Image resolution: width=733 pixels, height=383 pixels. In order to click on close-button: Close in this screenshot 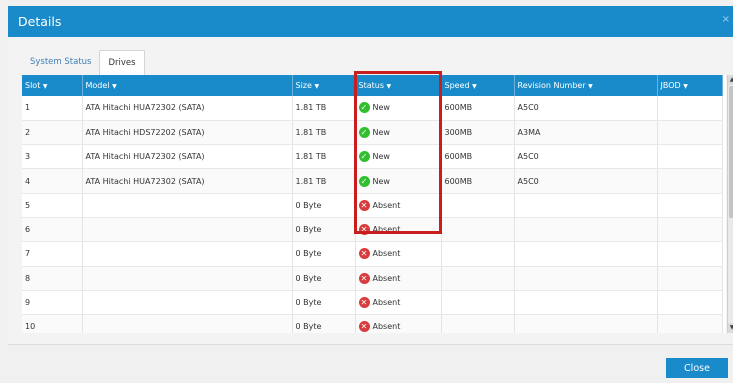, I will do `click(697, 368)`.